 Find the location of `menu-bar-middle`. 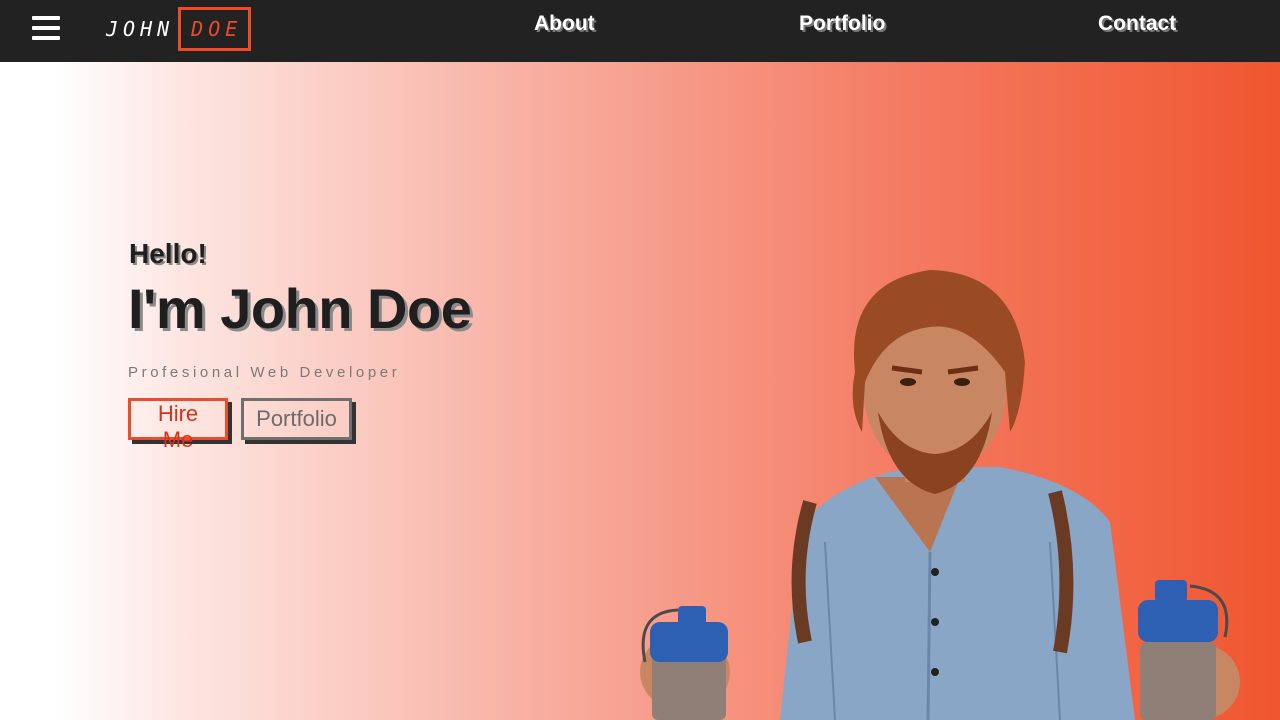

menu-bar-middle is located at coordinates (46, 28).